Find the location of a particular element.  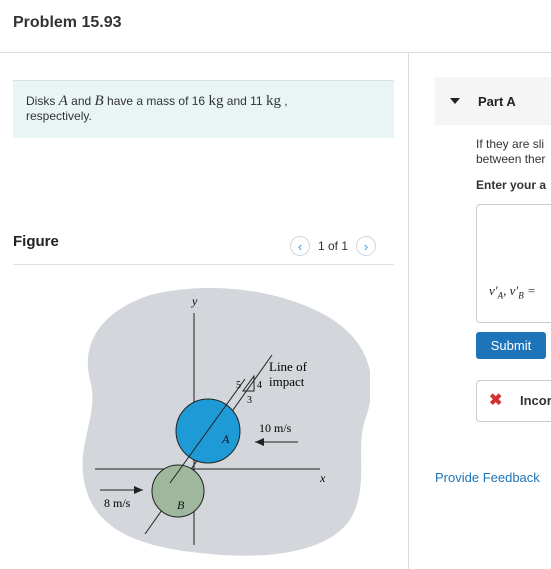

page-header: Problem 15.93 is located at coordinates (275, 26).